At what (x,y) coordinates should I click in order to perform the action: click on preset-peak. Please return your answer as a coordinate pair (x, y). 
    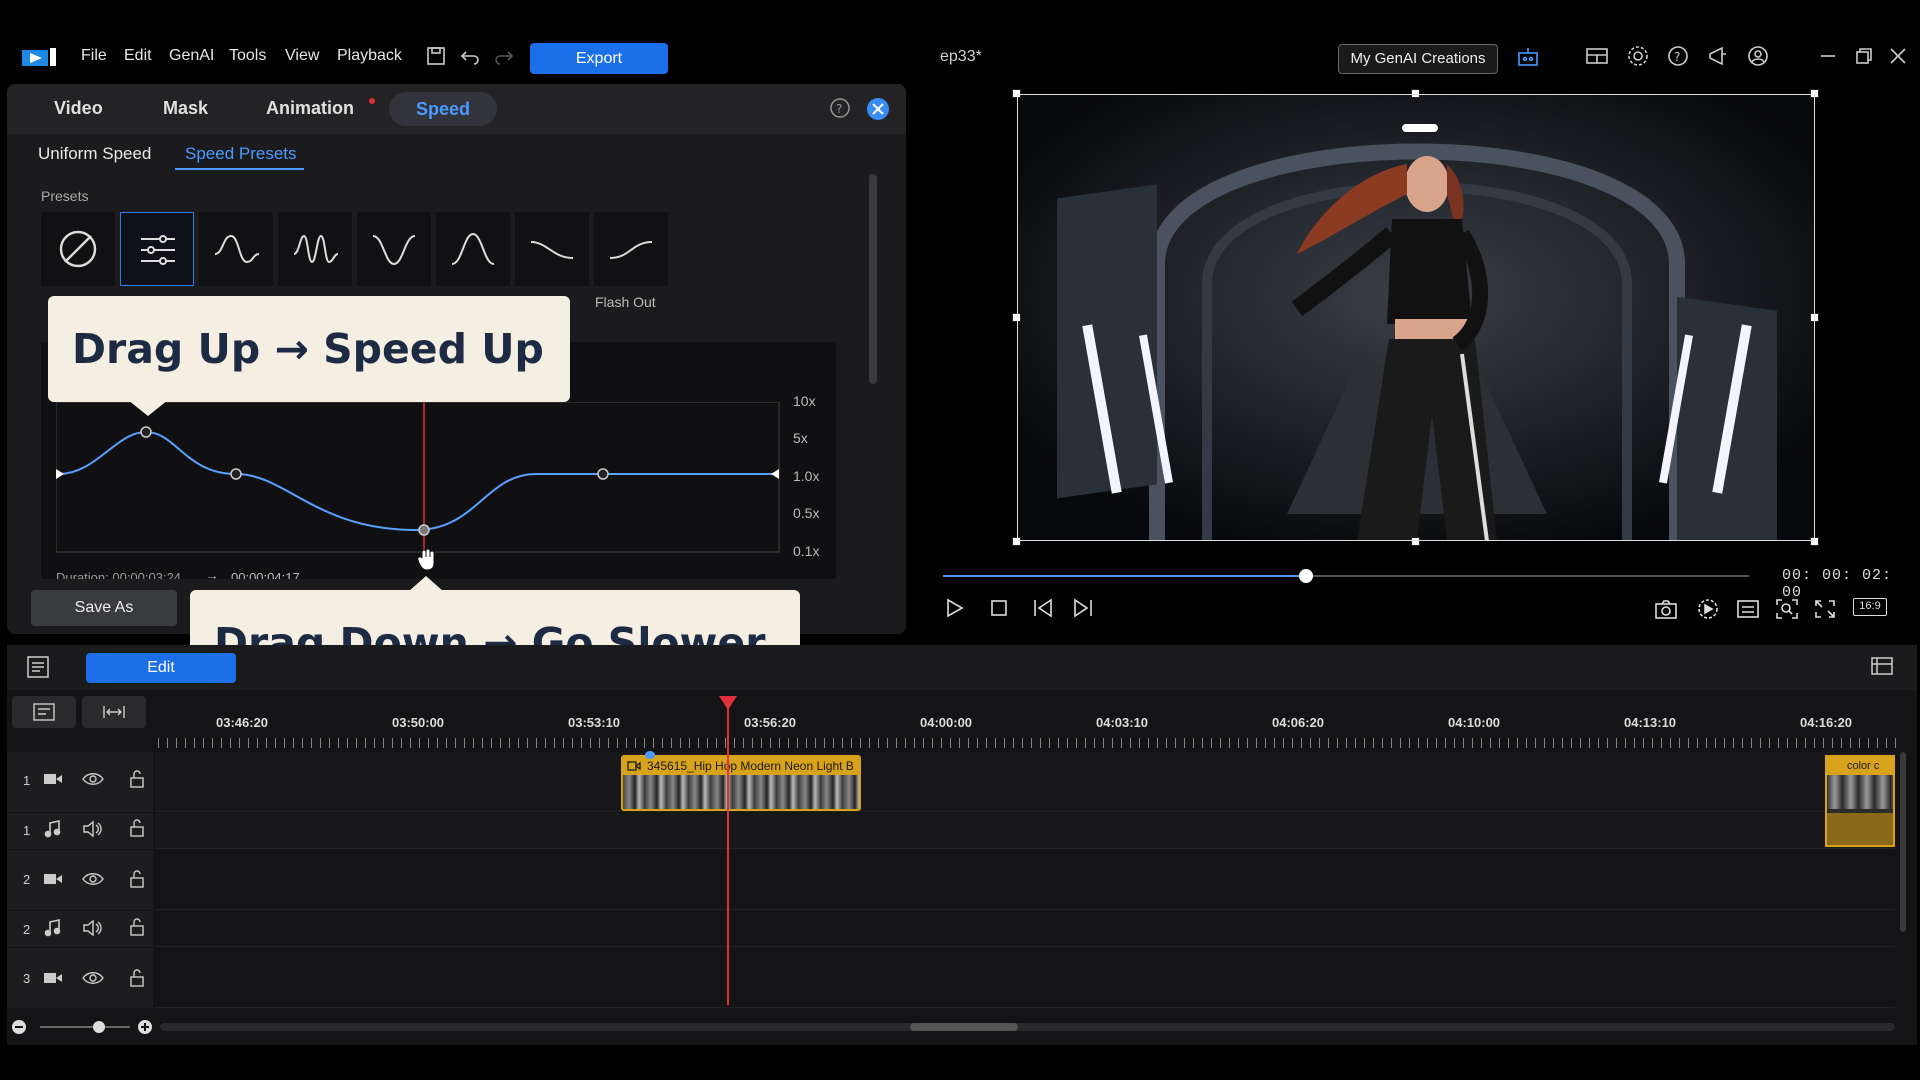
    Looking at the image, I should click on (473, 249).